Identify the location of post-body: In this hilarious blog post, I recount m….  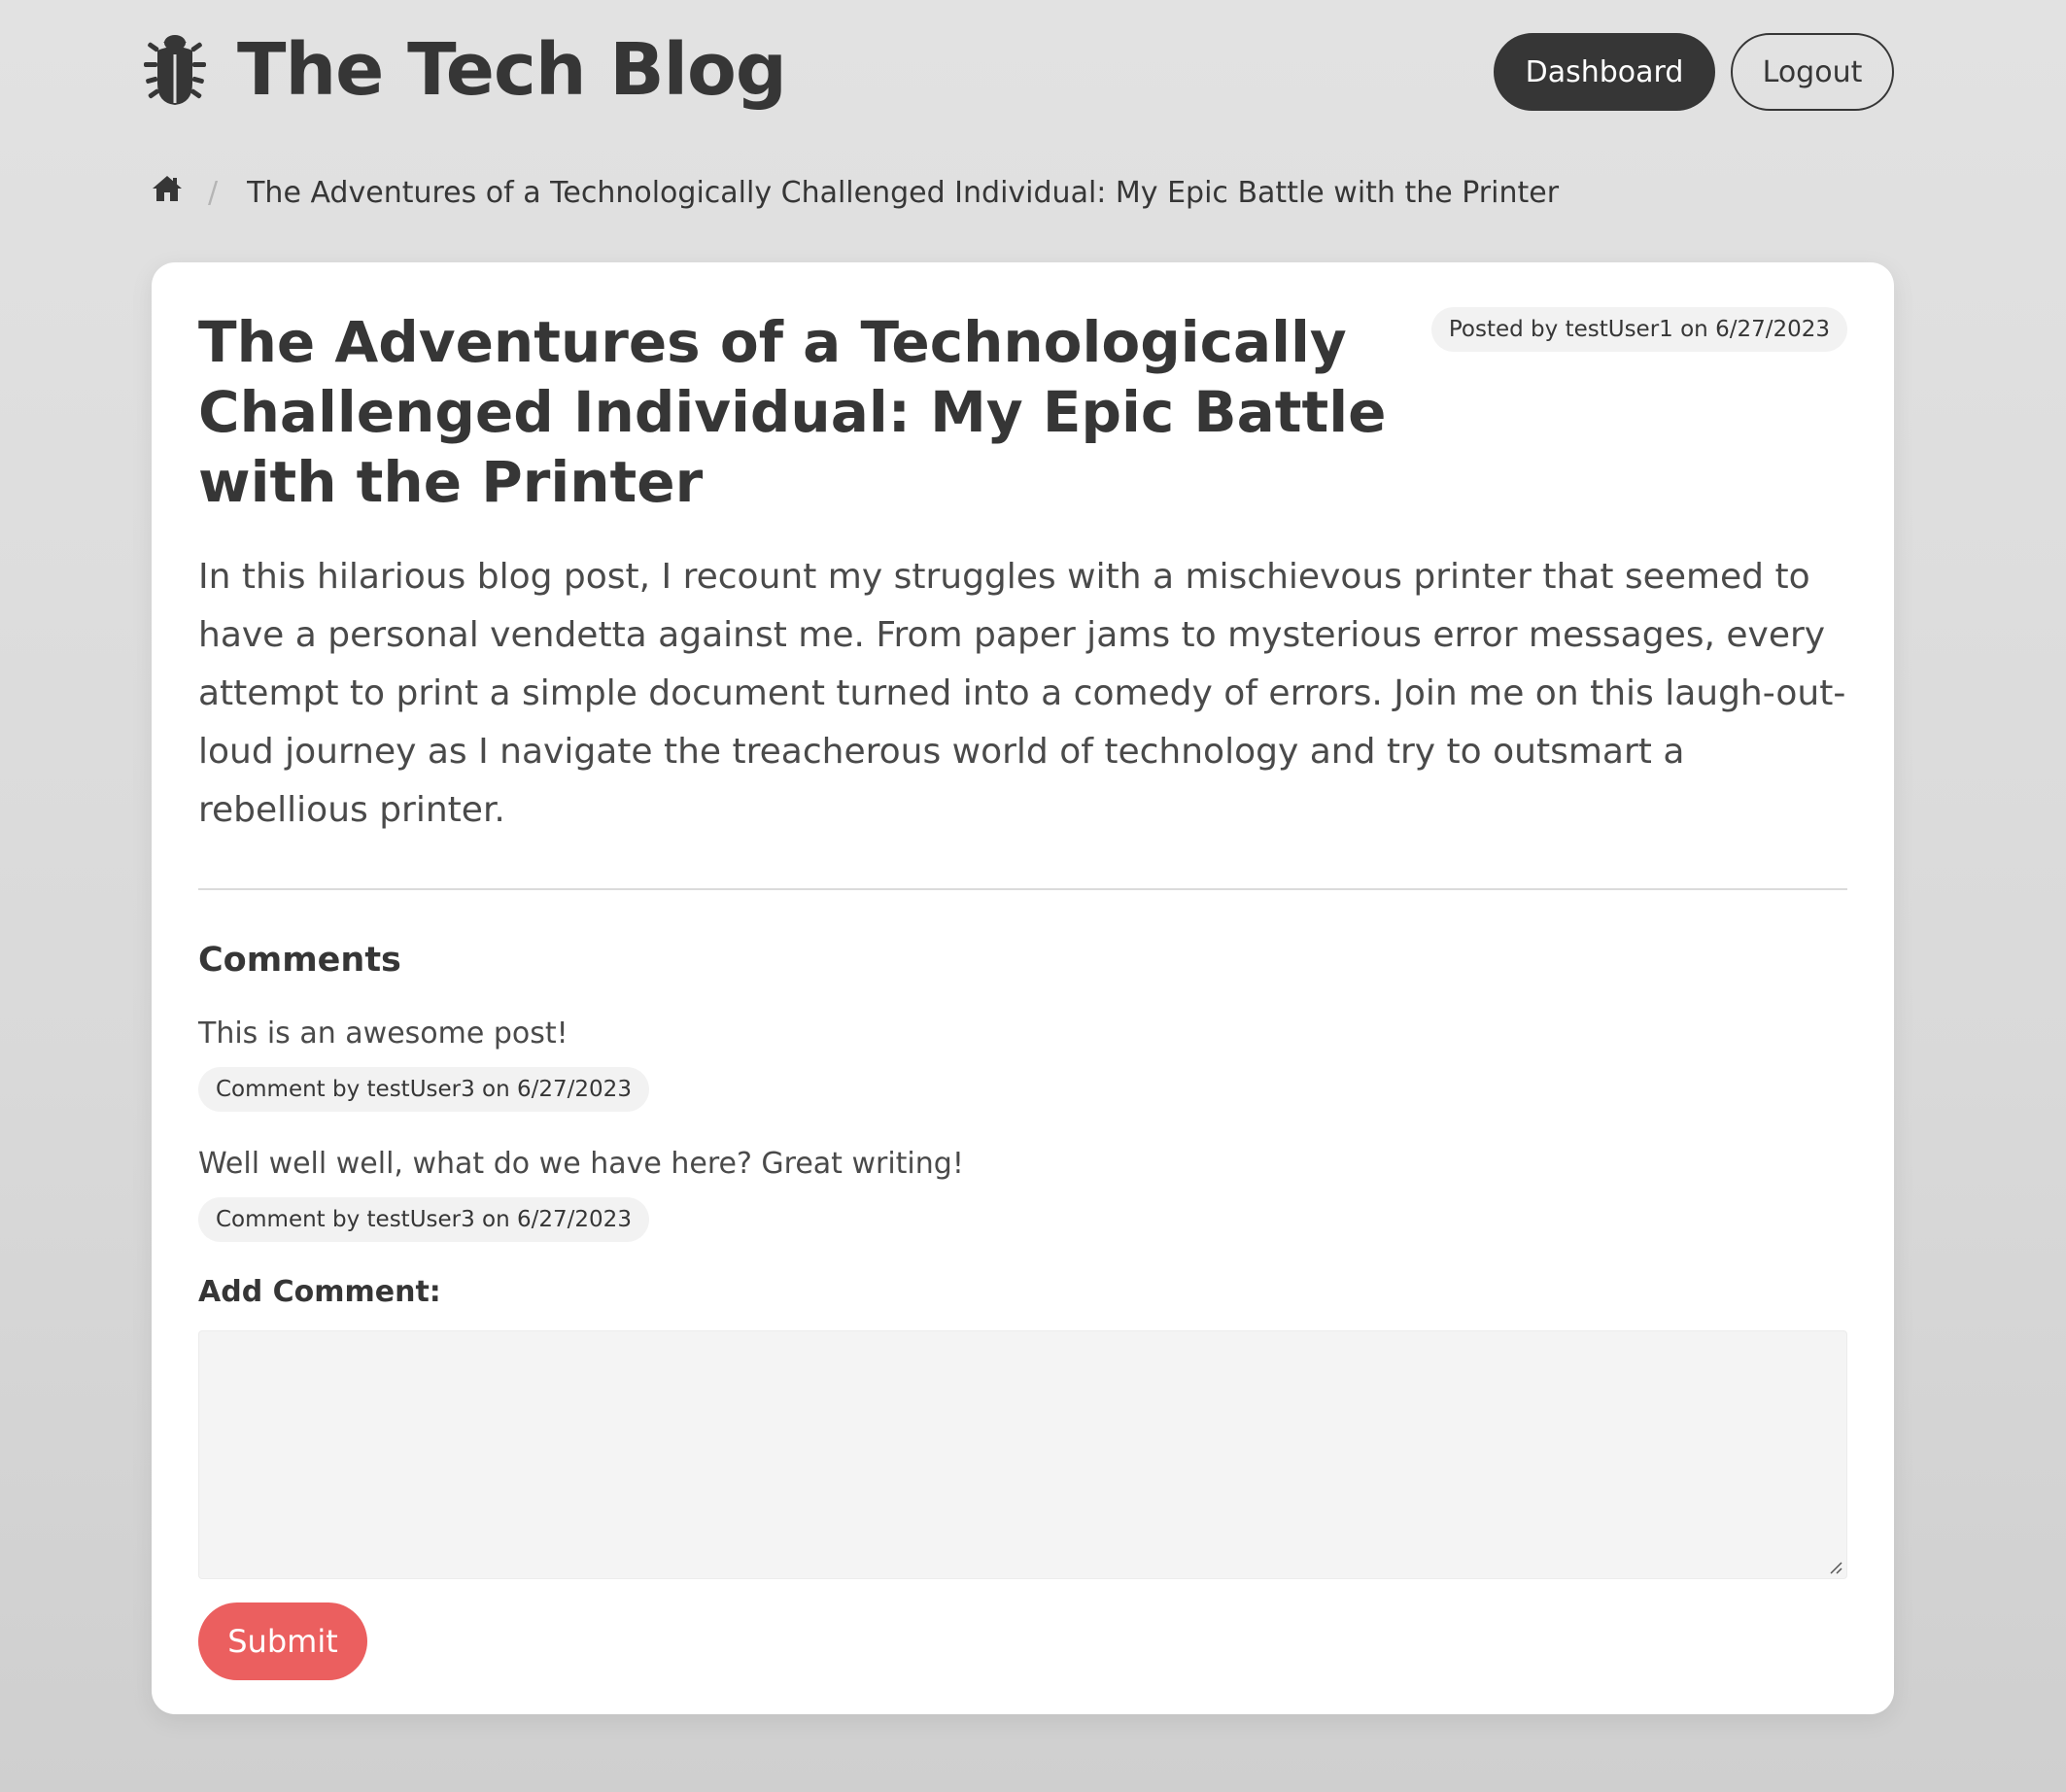
(1022, 693).